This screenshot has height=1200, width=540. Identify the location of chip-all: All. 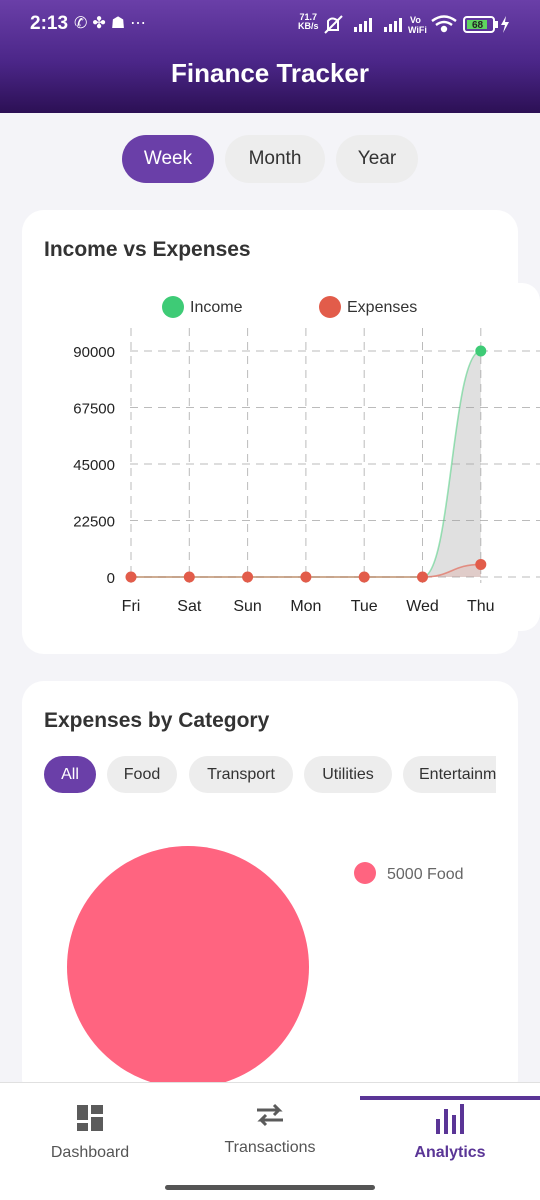
(70, 774).